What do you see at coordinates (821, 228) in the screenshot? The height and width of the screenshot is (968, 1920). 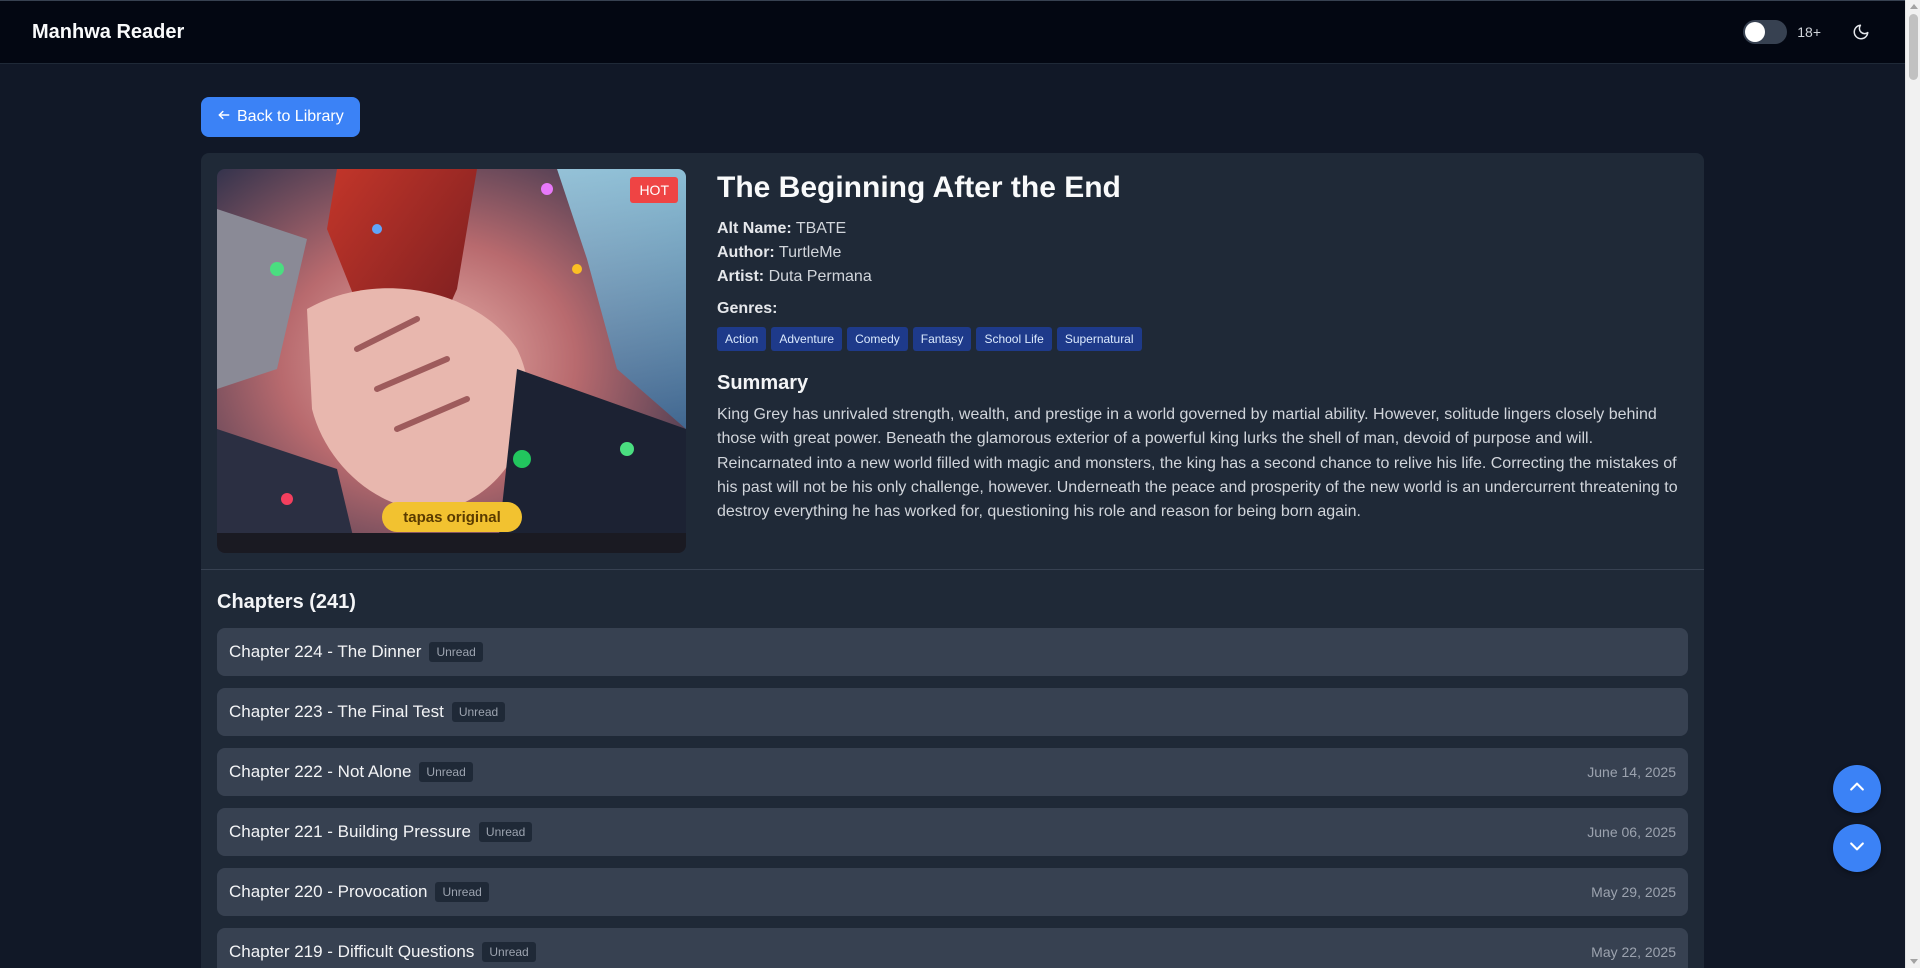 I see `alt-name-value: TBATE` at bounding box center [821, 228].